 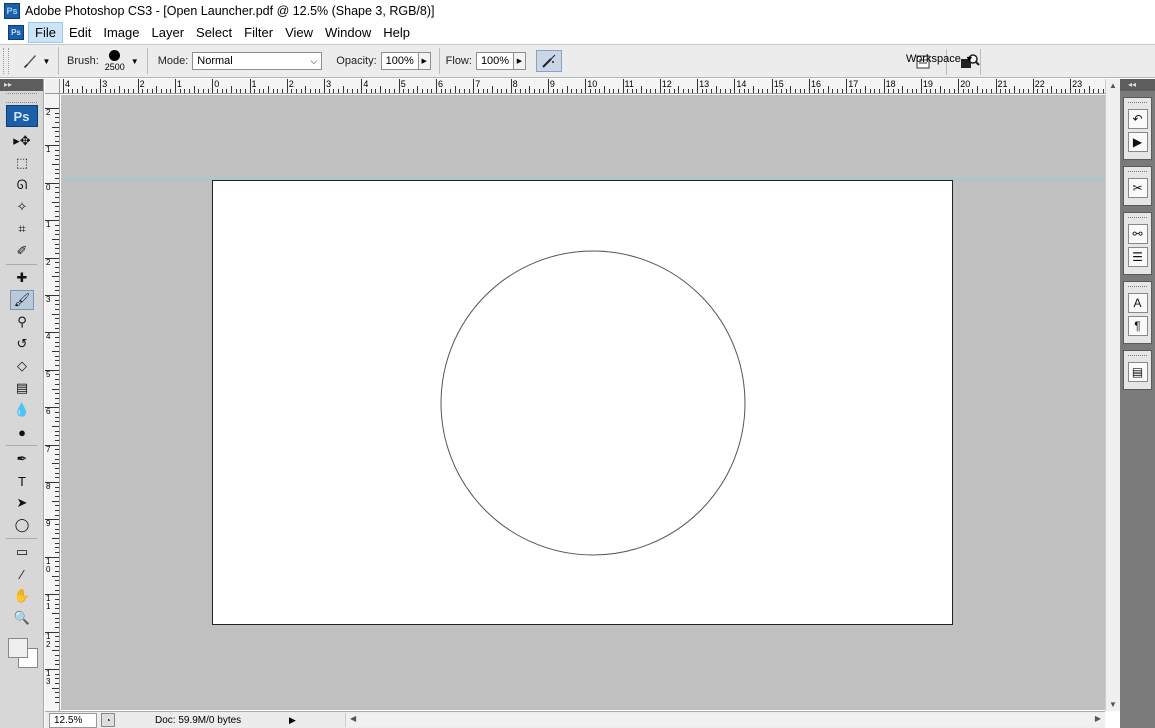 I want to click on lasso-tool-icon: ᘏ, so click(x=22, y=184).